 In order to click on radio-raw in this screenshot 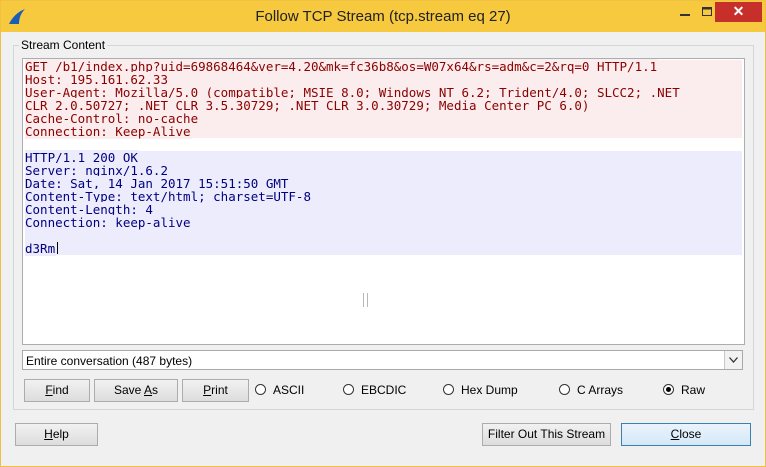, I will do `click(668, 389)`.